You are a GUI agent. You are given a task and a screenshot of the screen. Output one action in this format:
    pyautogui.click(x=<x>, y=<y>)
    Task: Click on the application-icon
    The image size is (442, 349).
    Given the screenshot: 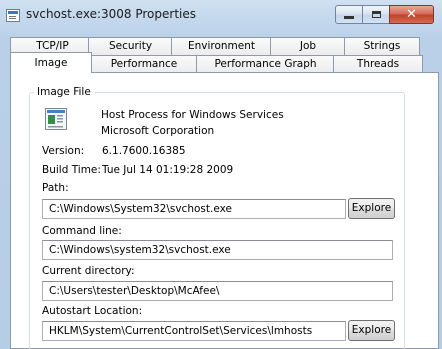 What is the action you would take?
    pyautogui.click(x=56, y=119)
    